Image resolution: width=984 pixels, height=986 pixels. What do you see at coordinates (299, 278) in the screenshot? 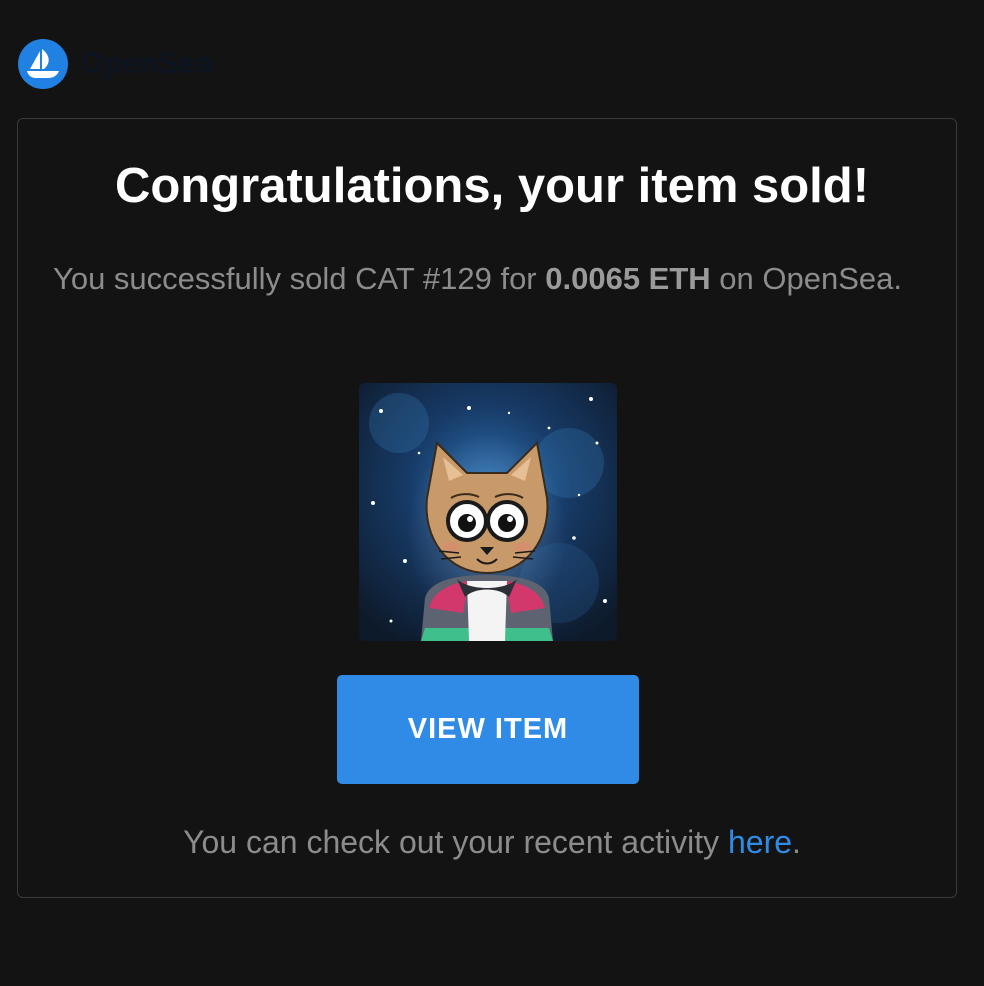
I see `message-prefix: You successfully sold CAT #129 for` at bounding box center [299, 278].